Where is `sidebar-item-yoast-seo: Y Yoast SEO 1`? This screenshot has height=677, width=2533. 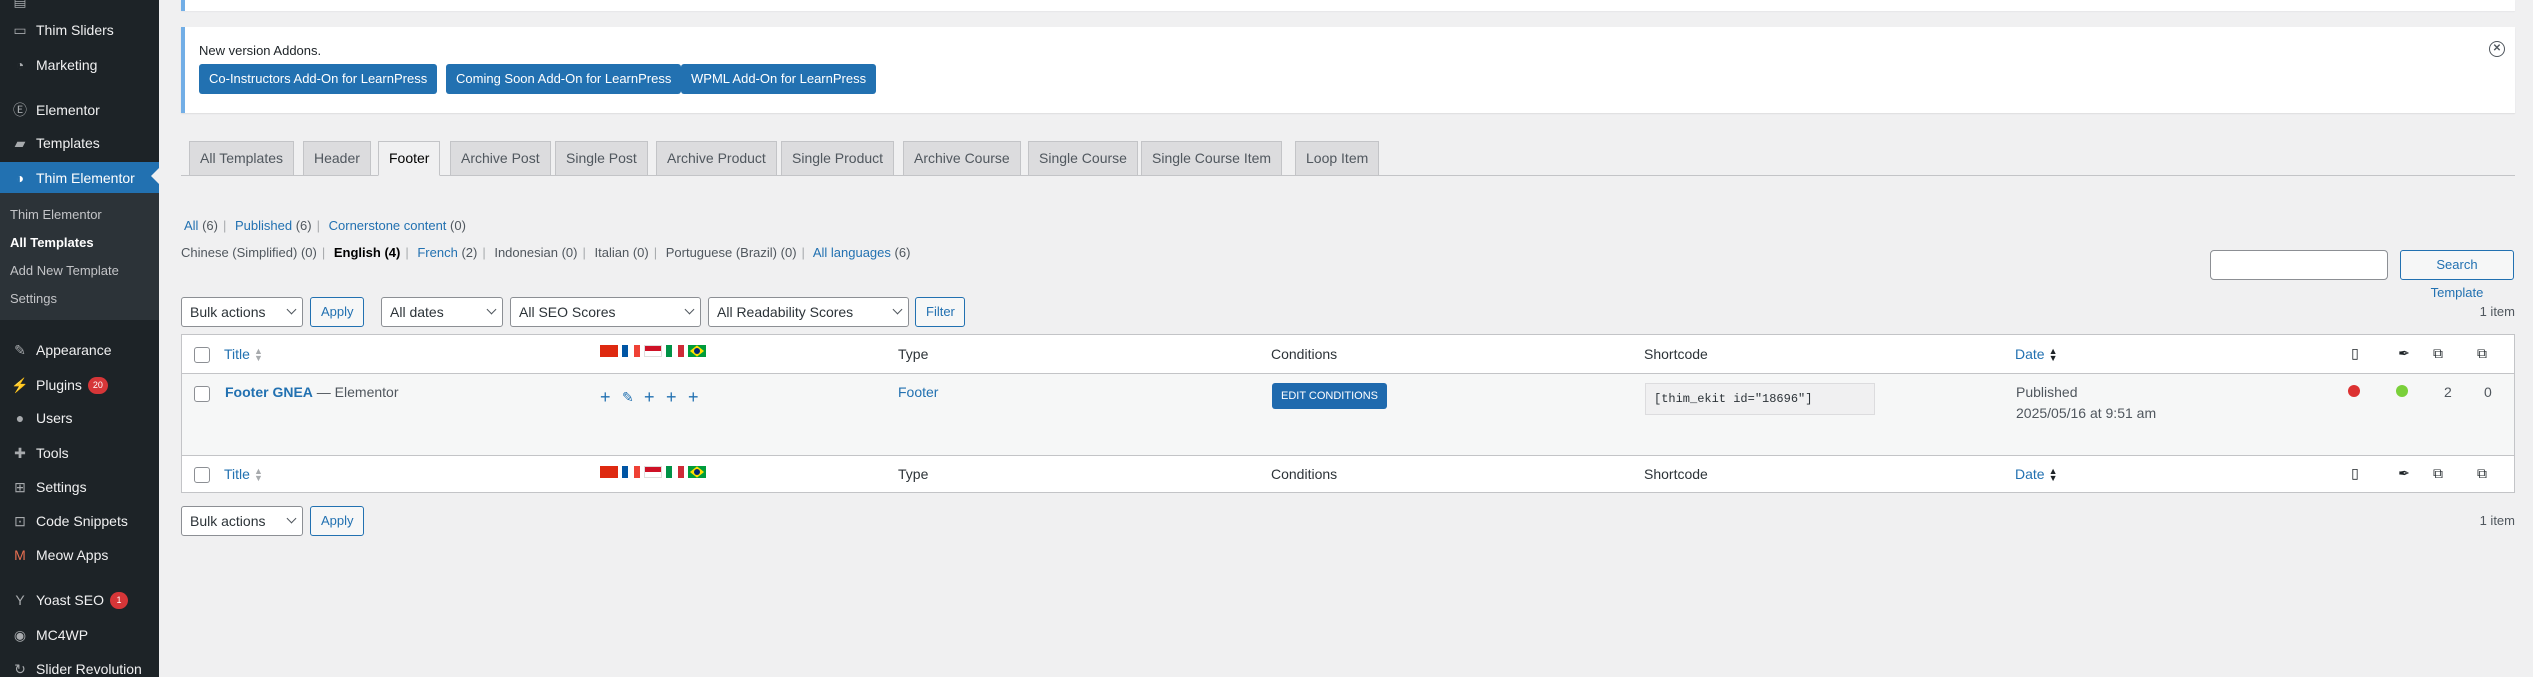
sidebar-item-yoast-seo: Y Yoast SEO 1 is located at coordinates (79, 600).